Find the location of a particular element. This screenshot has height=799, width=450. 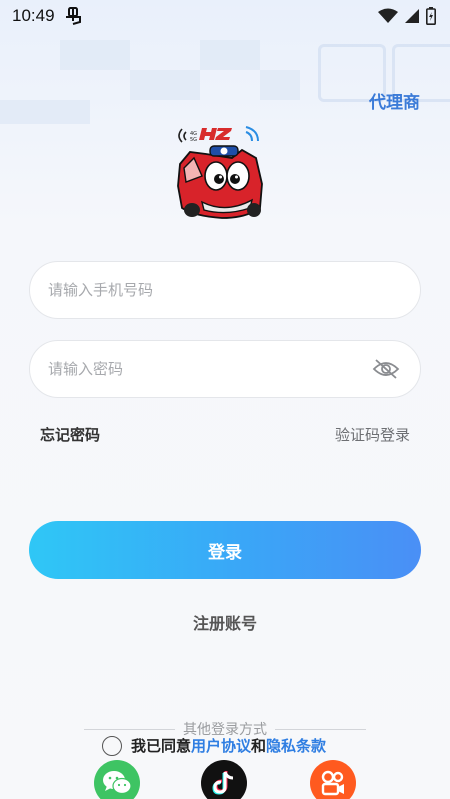

eye-off-icon is located at coordinates (386, 369).